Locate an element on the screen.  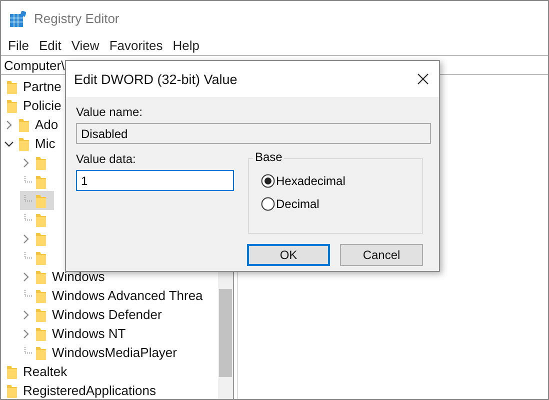
registry-grid-icon is located at coordinates (18, 18).